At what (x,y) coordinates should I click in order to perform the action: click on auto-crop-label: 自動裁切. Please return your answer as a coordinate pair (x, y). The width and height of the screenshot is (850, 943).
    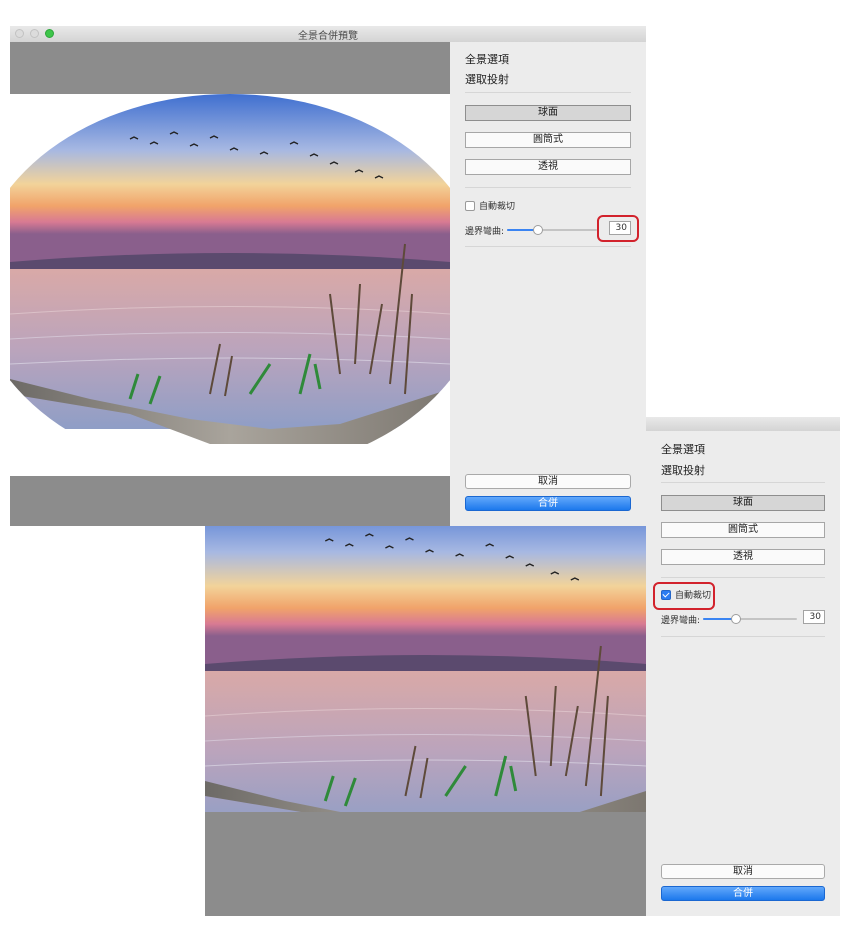
    Looking at the image, I should click on (497, 207).